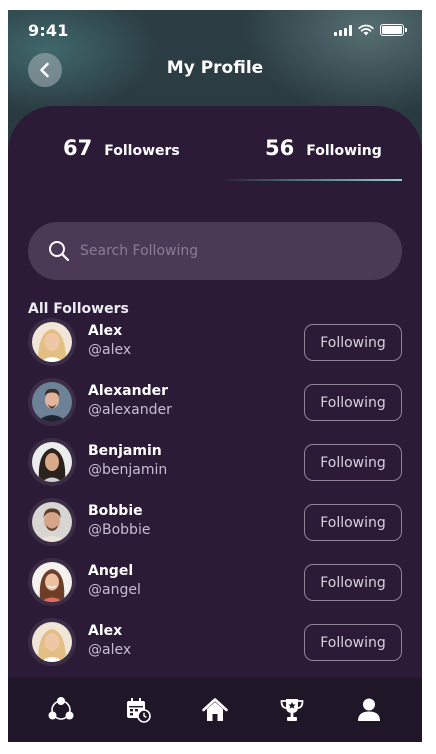 The width and height of the screenshot is (436, 754). I want to click on search-bar, so click(215, 251).